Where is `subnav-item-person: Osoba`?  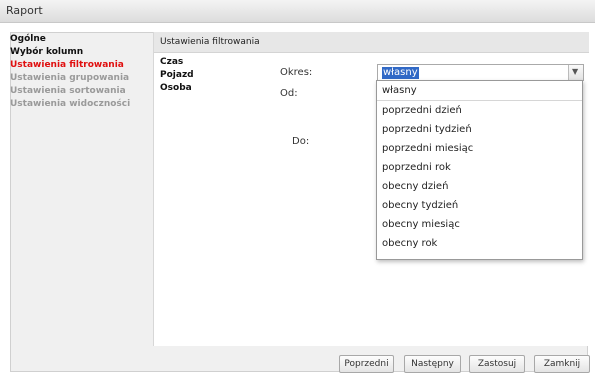 subnav-item-person: Osoba is located at coordinates (190, 88).